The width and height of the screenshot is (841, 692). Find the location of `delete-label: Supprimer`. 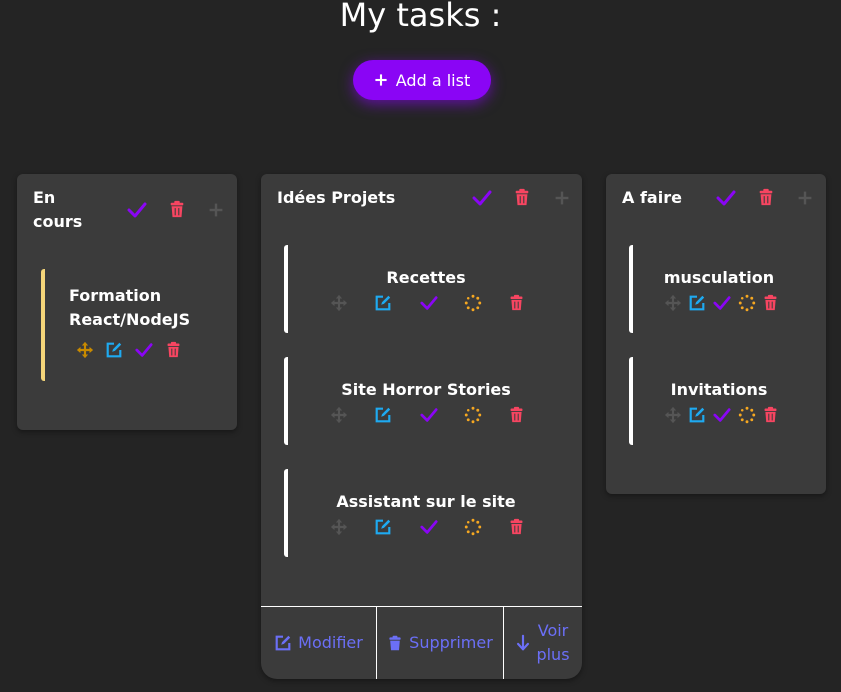

delete-label: Supprimer is located at coordinates (451, 642).